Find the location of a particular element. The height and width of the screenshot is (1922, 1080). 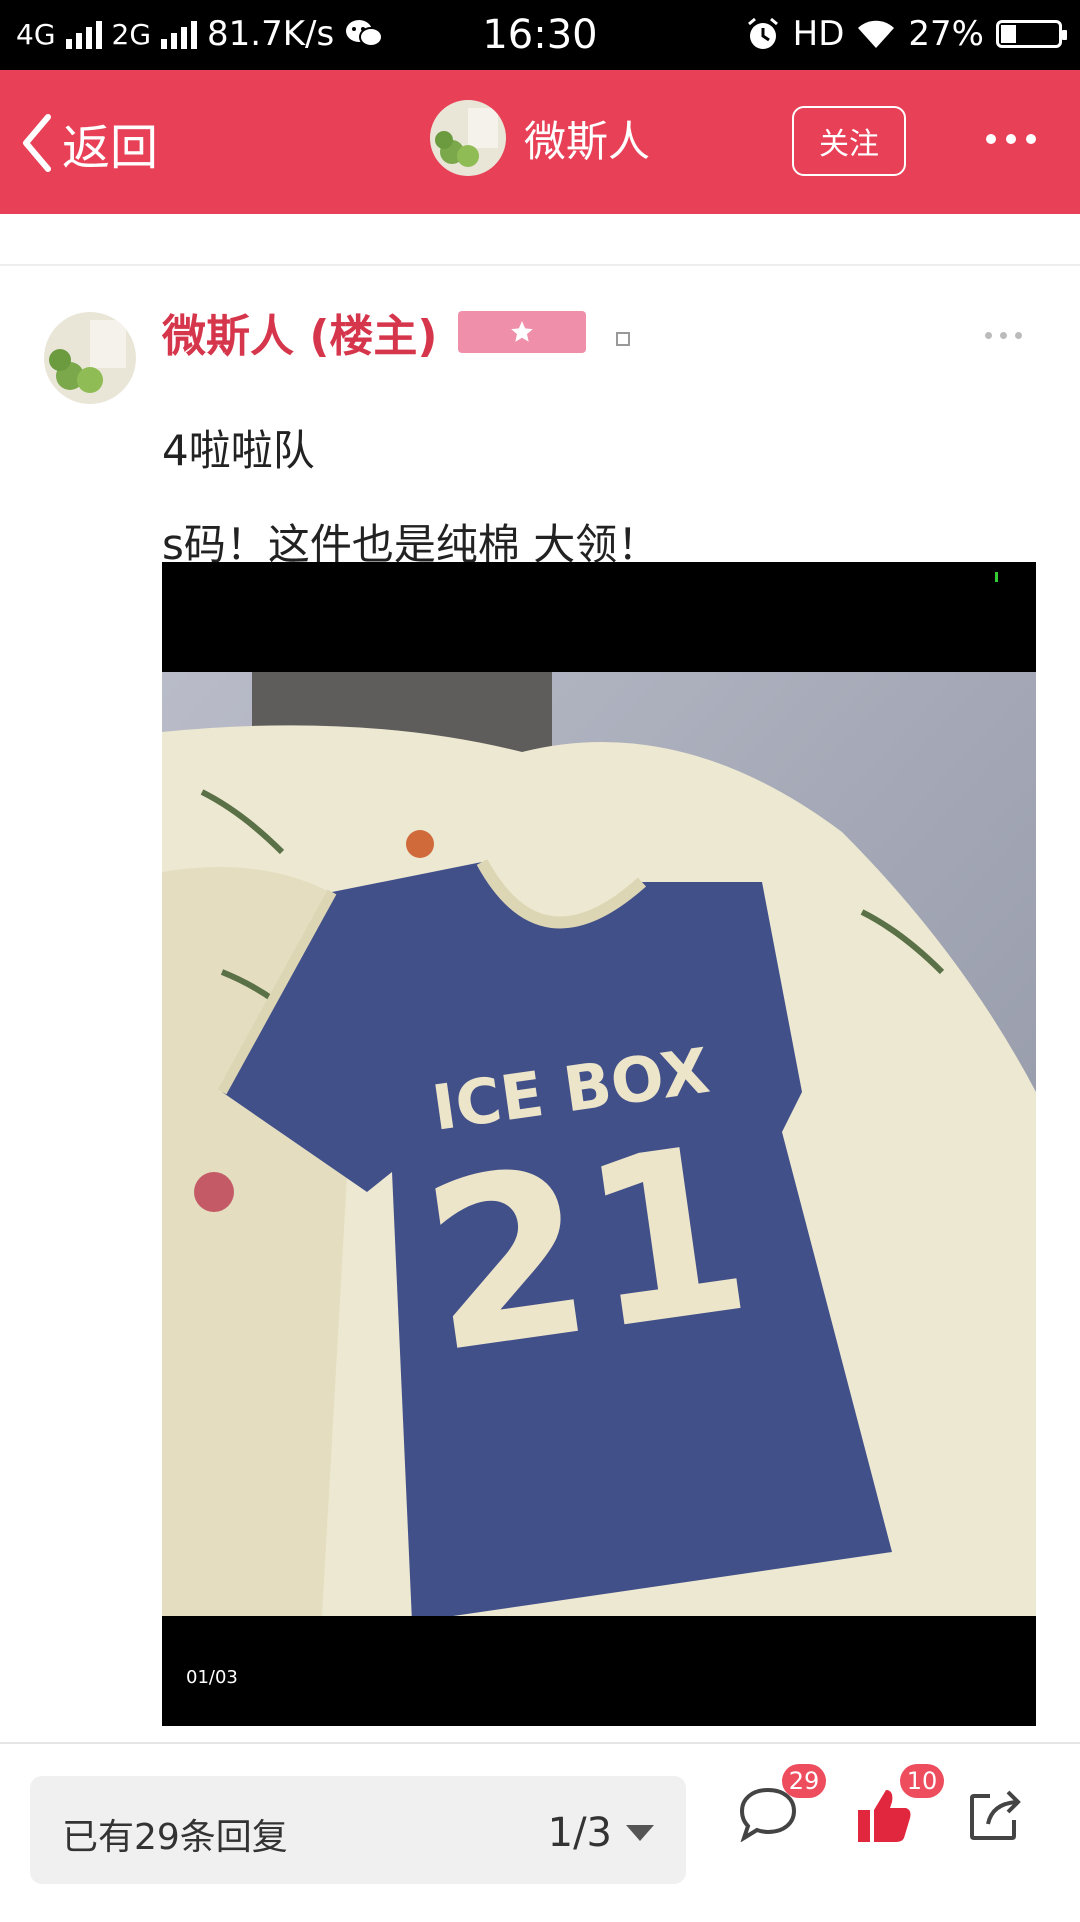

author-name: 微斯人 (楼主) is located at coordinates (300, 332).